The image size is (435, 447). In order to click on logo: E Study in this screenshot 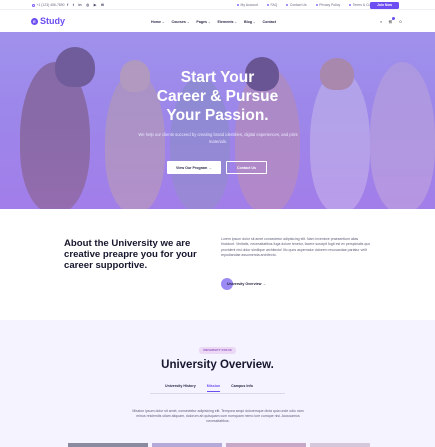, I will do `click(48, 21)`.